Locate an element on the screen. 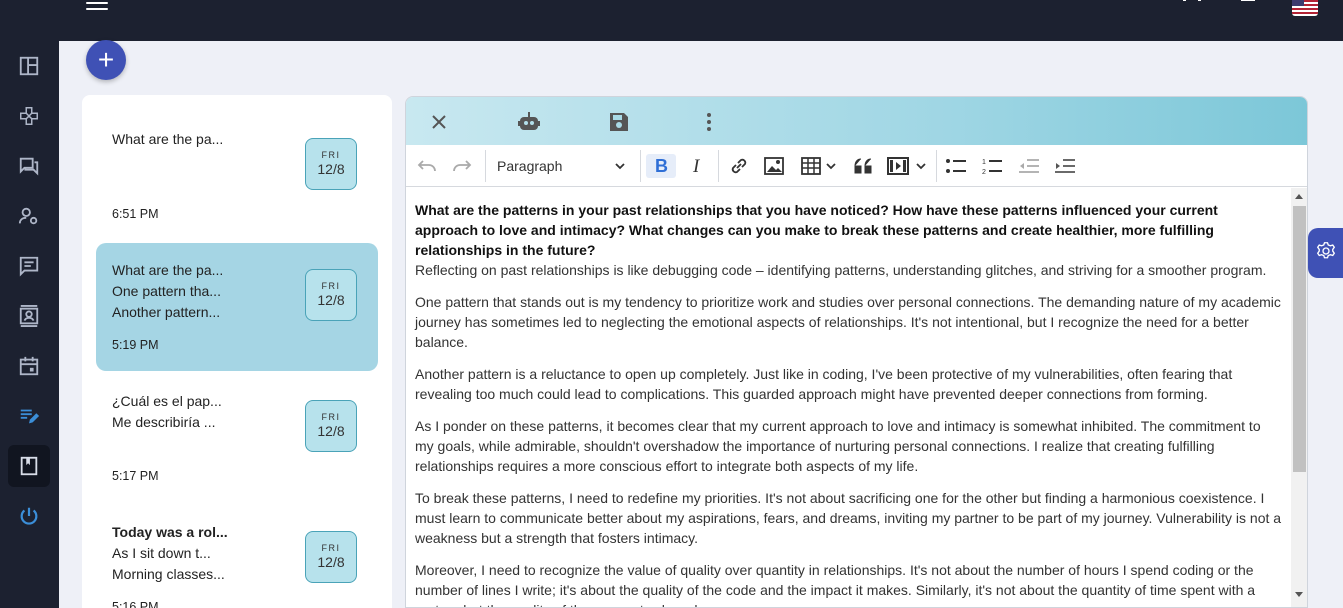 Image resolution: width=1343 pixels, height=608 pixels. list-item: What are the pa... FRI 12/8 6:51 PM is located at coordinates (237, 176).